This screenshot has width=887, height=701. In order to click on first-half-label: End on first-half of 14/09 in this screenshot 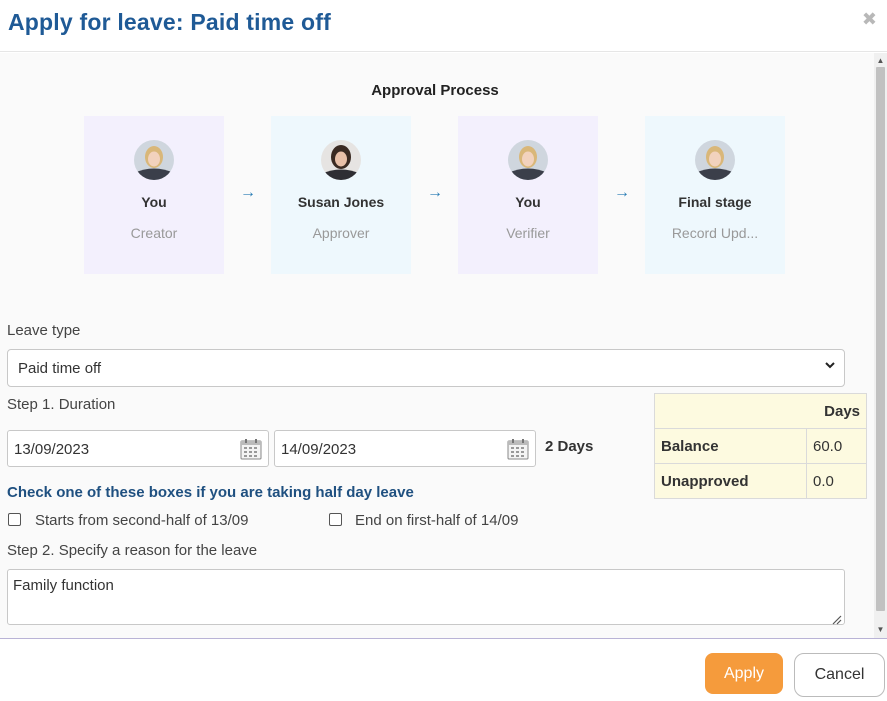, I will do `click(436, 520)`.